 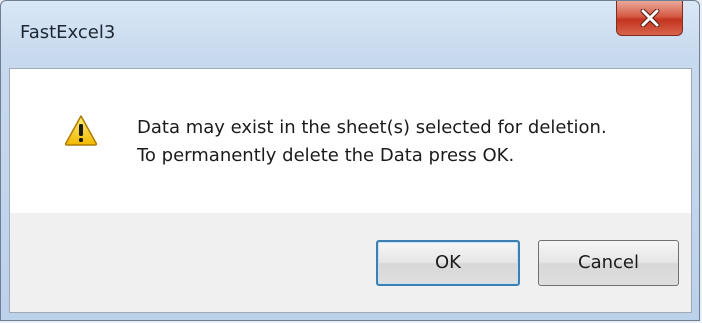 I want to click on close-button, so click(x=649, y=18).